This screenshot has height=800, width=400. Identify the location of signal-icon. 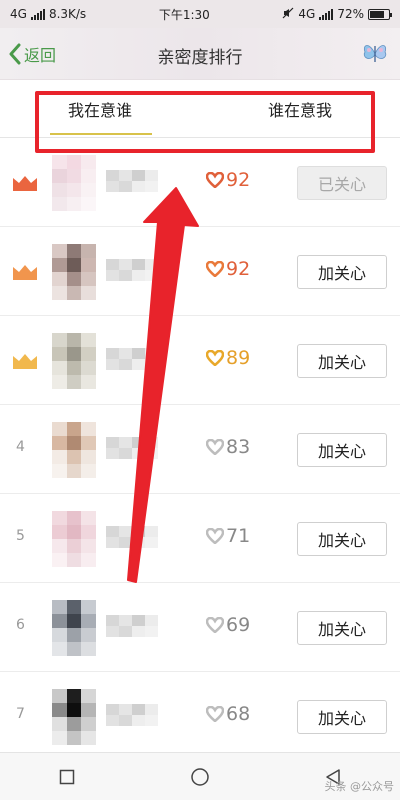
(37, 14).